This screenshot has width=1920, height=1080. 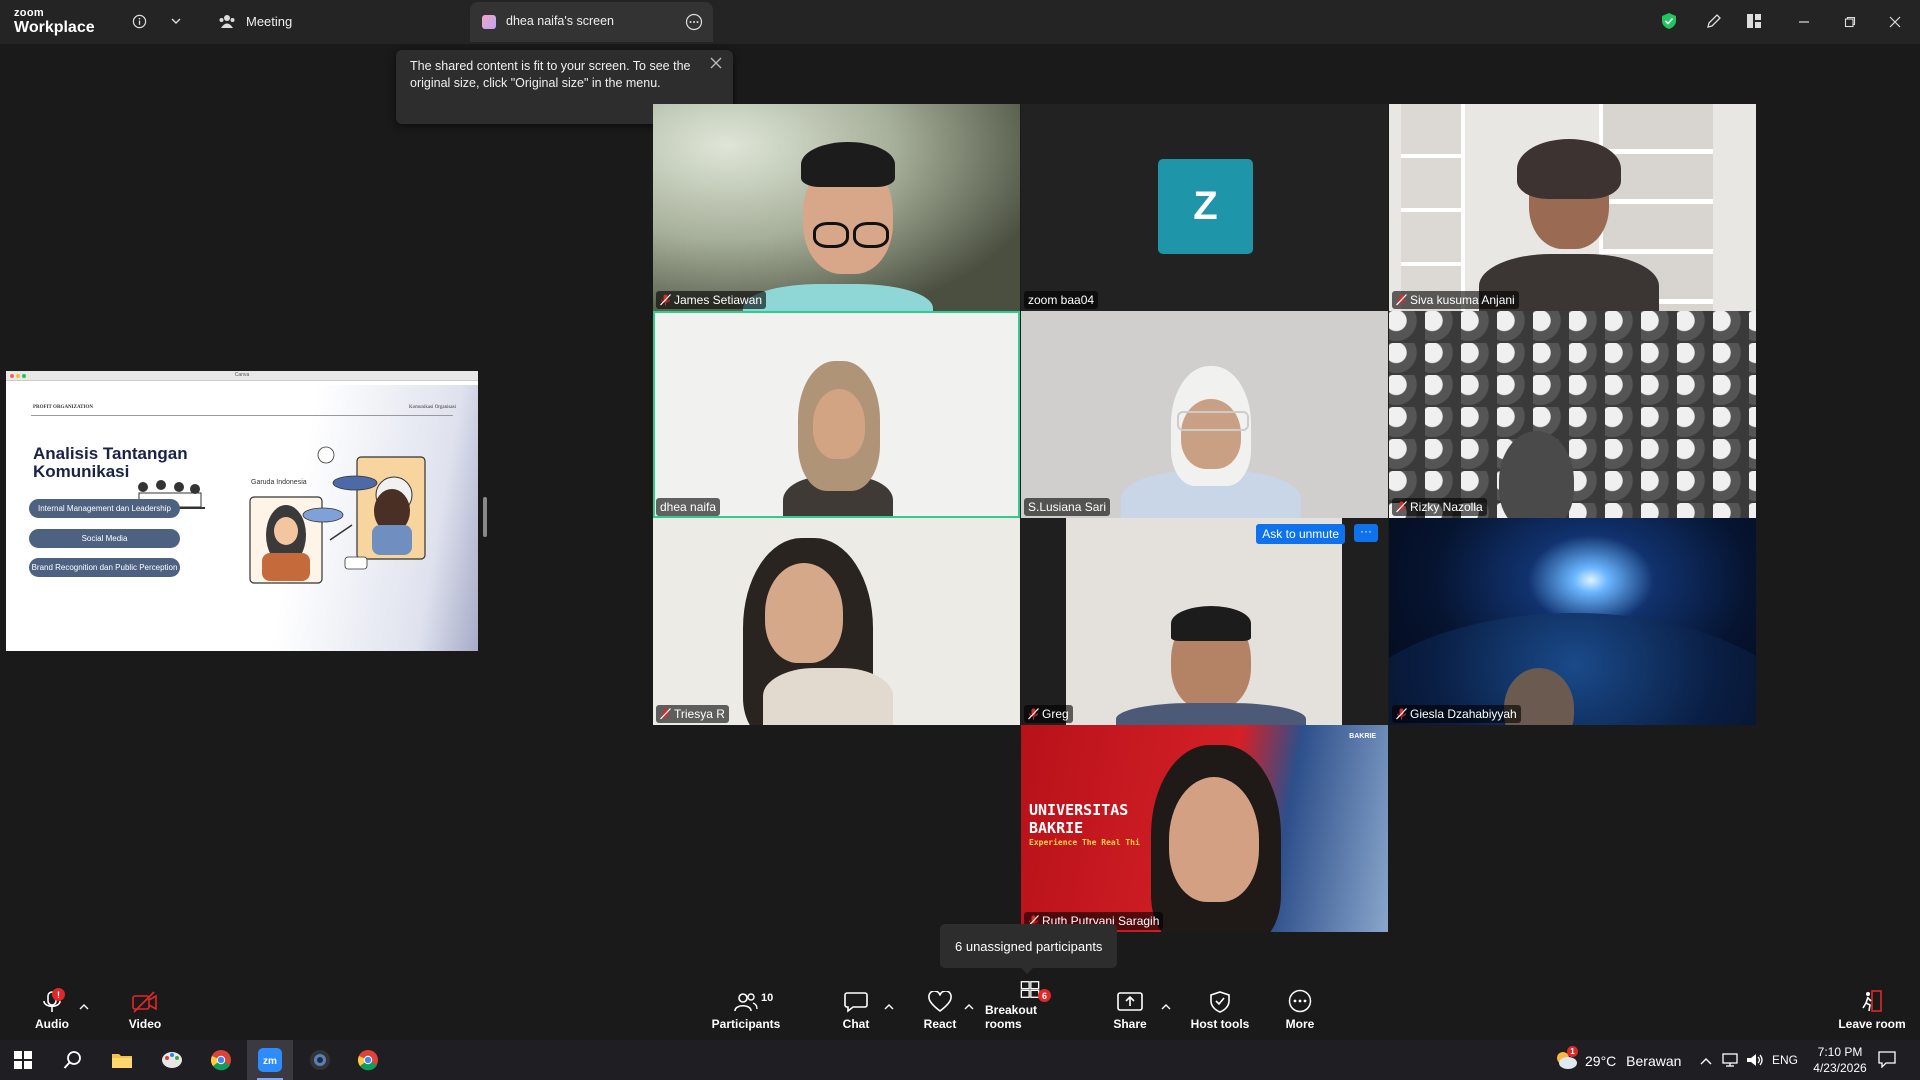 I want to click on more-label: More, so click(x=1300, y=1024).